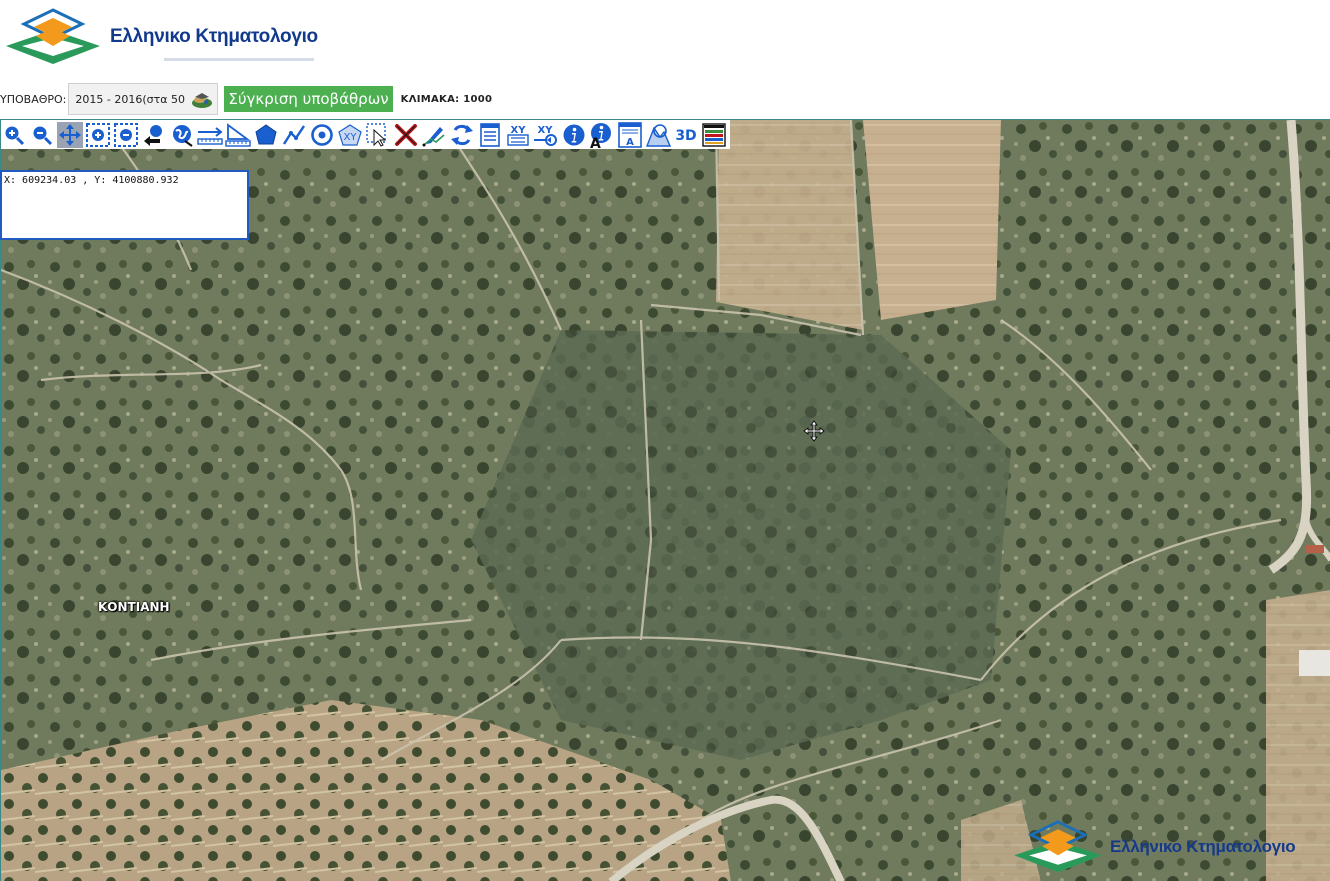 The width and height of the screenshot is (1330, 881). I want to click on layers-icon, so click(658, 135).